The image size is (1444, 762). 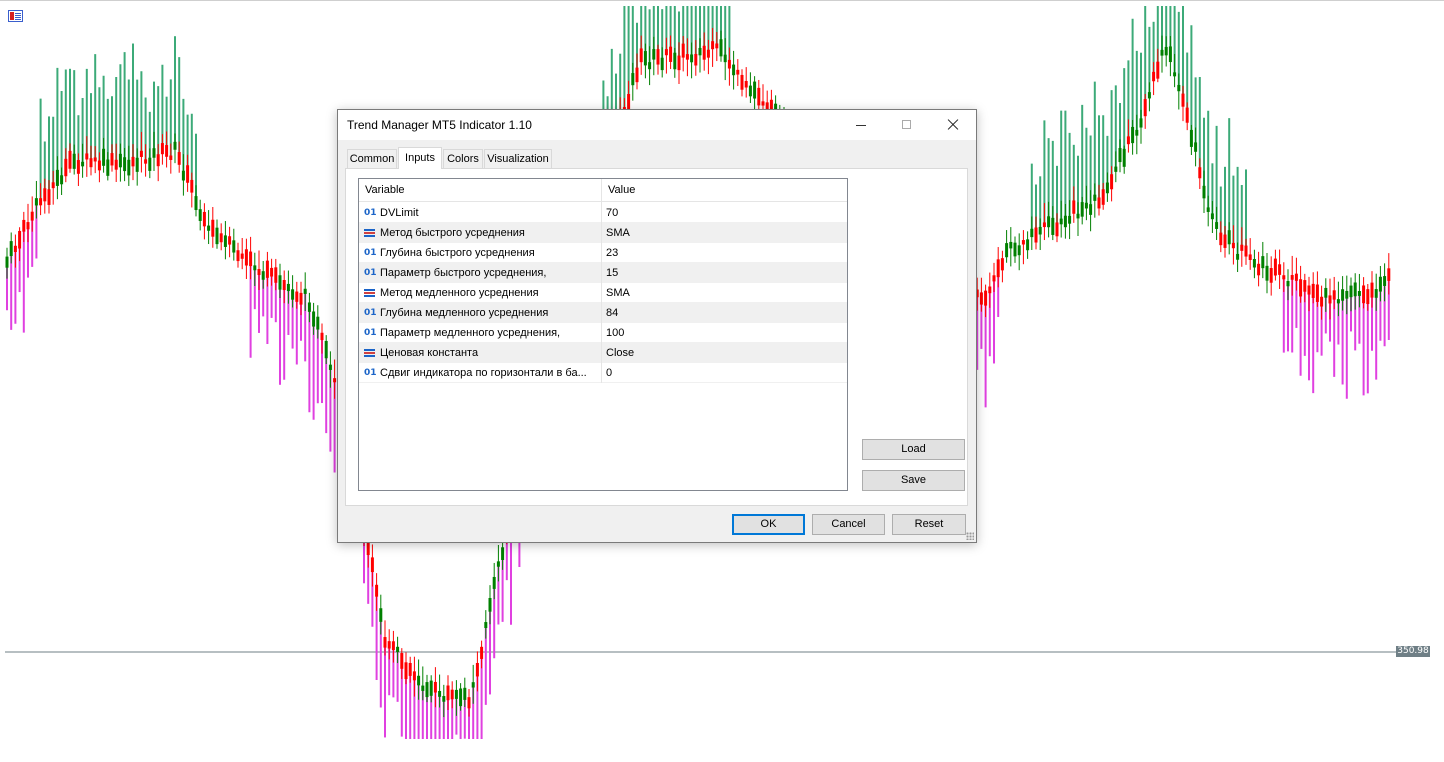 I want to click on input-value: 0, so click(x=609, y=373).